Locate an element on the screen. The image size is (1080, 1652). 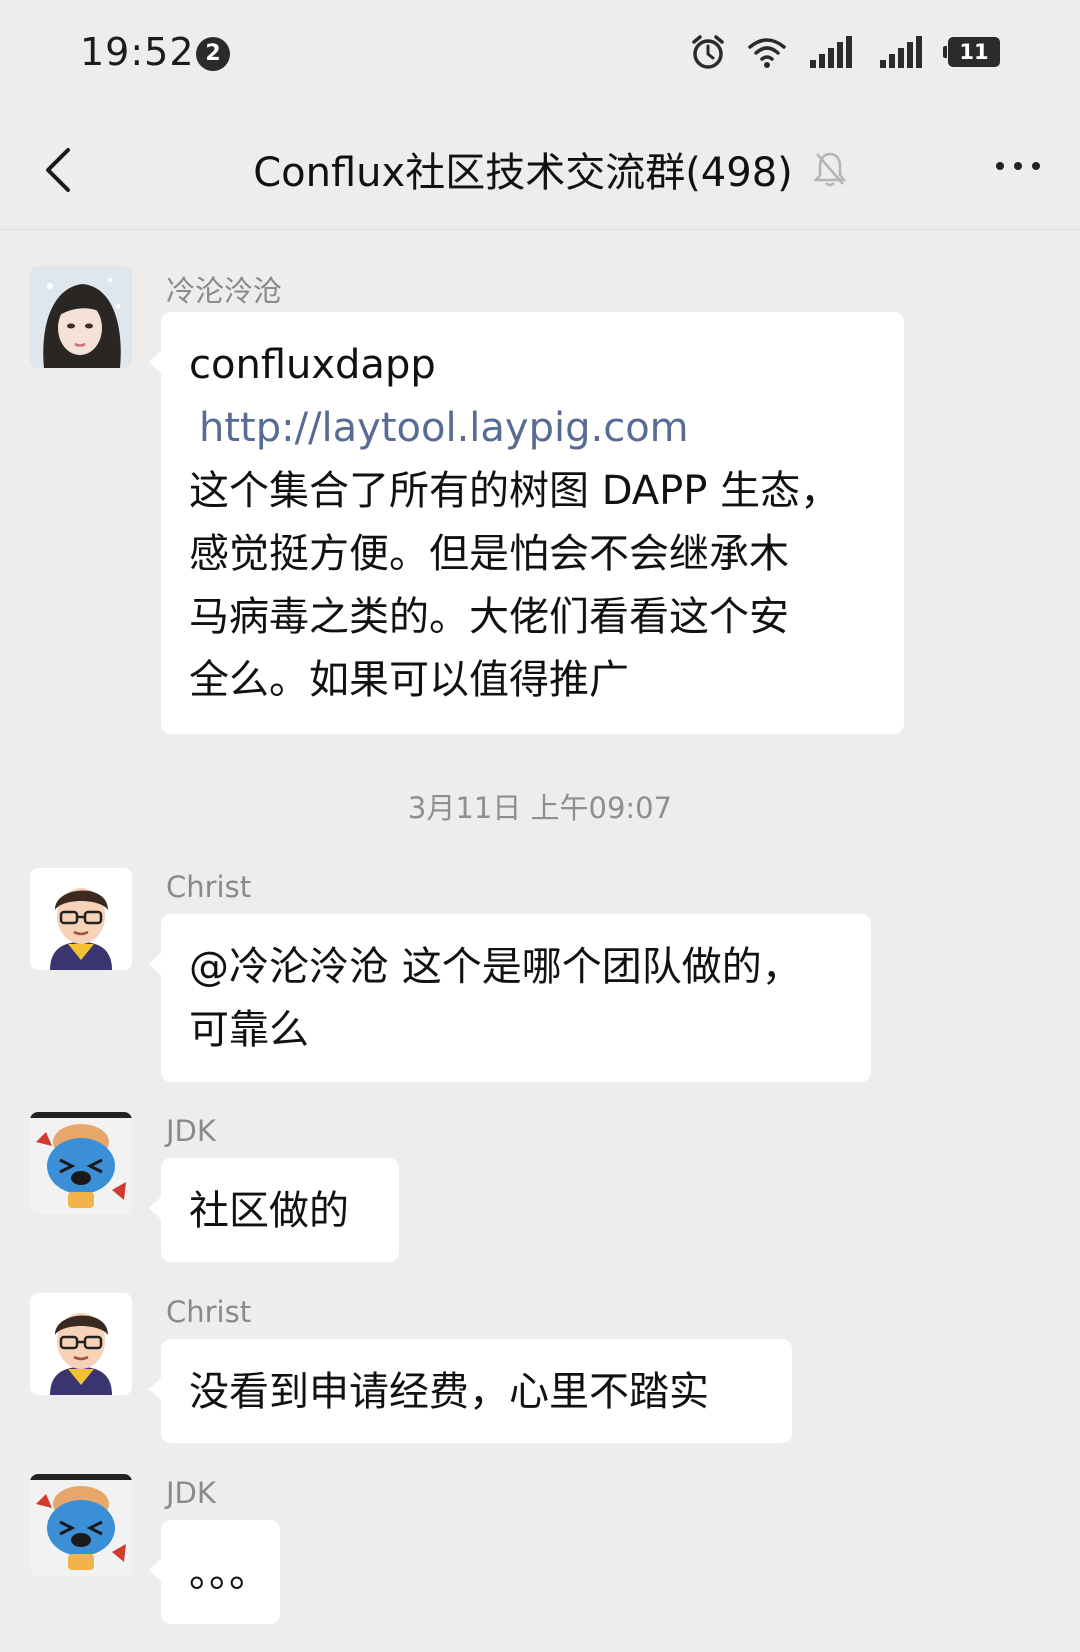
message-timestamp: 3月11日 上午09:07 is located at coordinates (540, 808).